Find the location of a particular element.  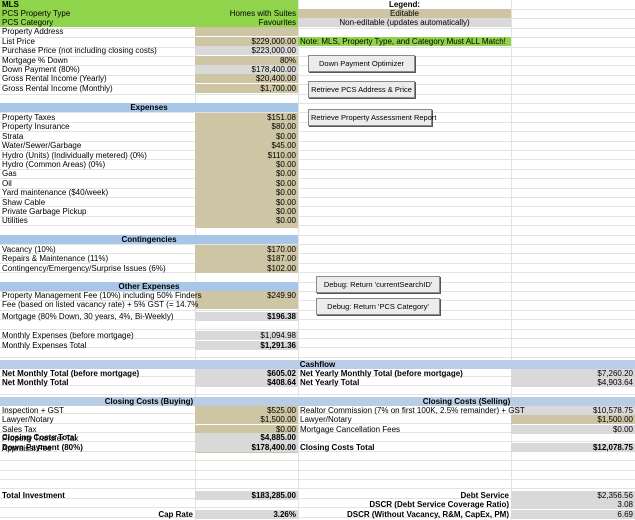

closing-selling-total-label: Closing Costs Total is located at coordinates (337, 447).